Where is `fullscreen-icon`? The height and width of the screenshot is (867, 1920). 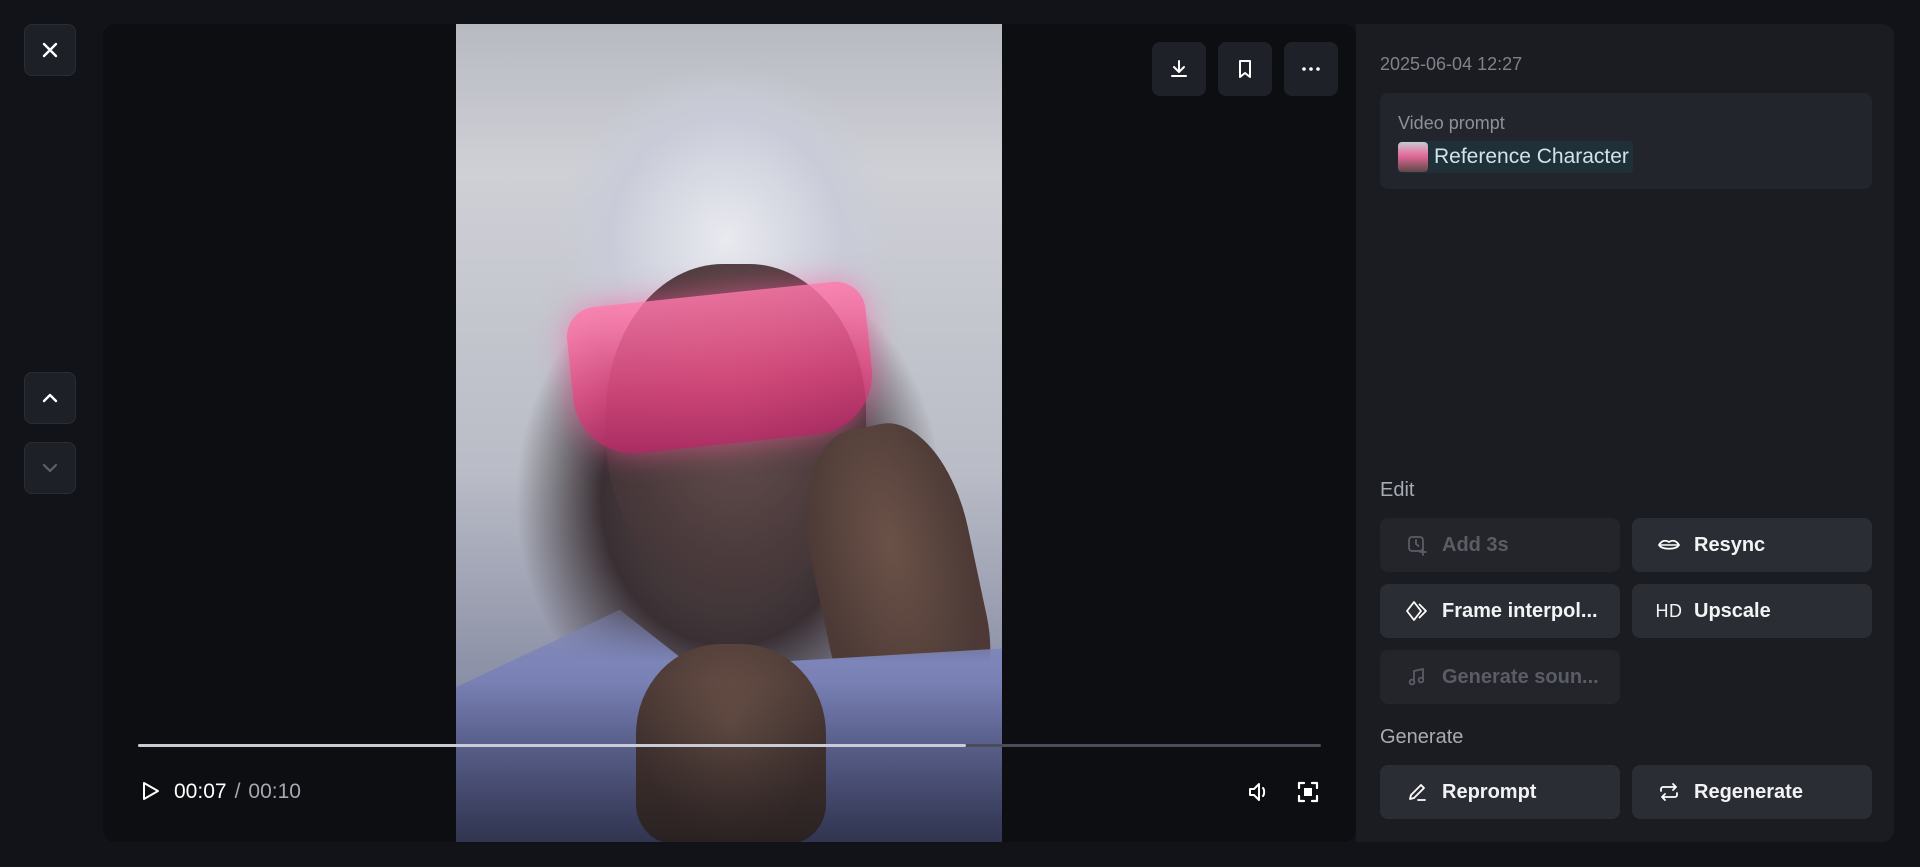 fullscreen-icon is located at coordinates (1308, 792).